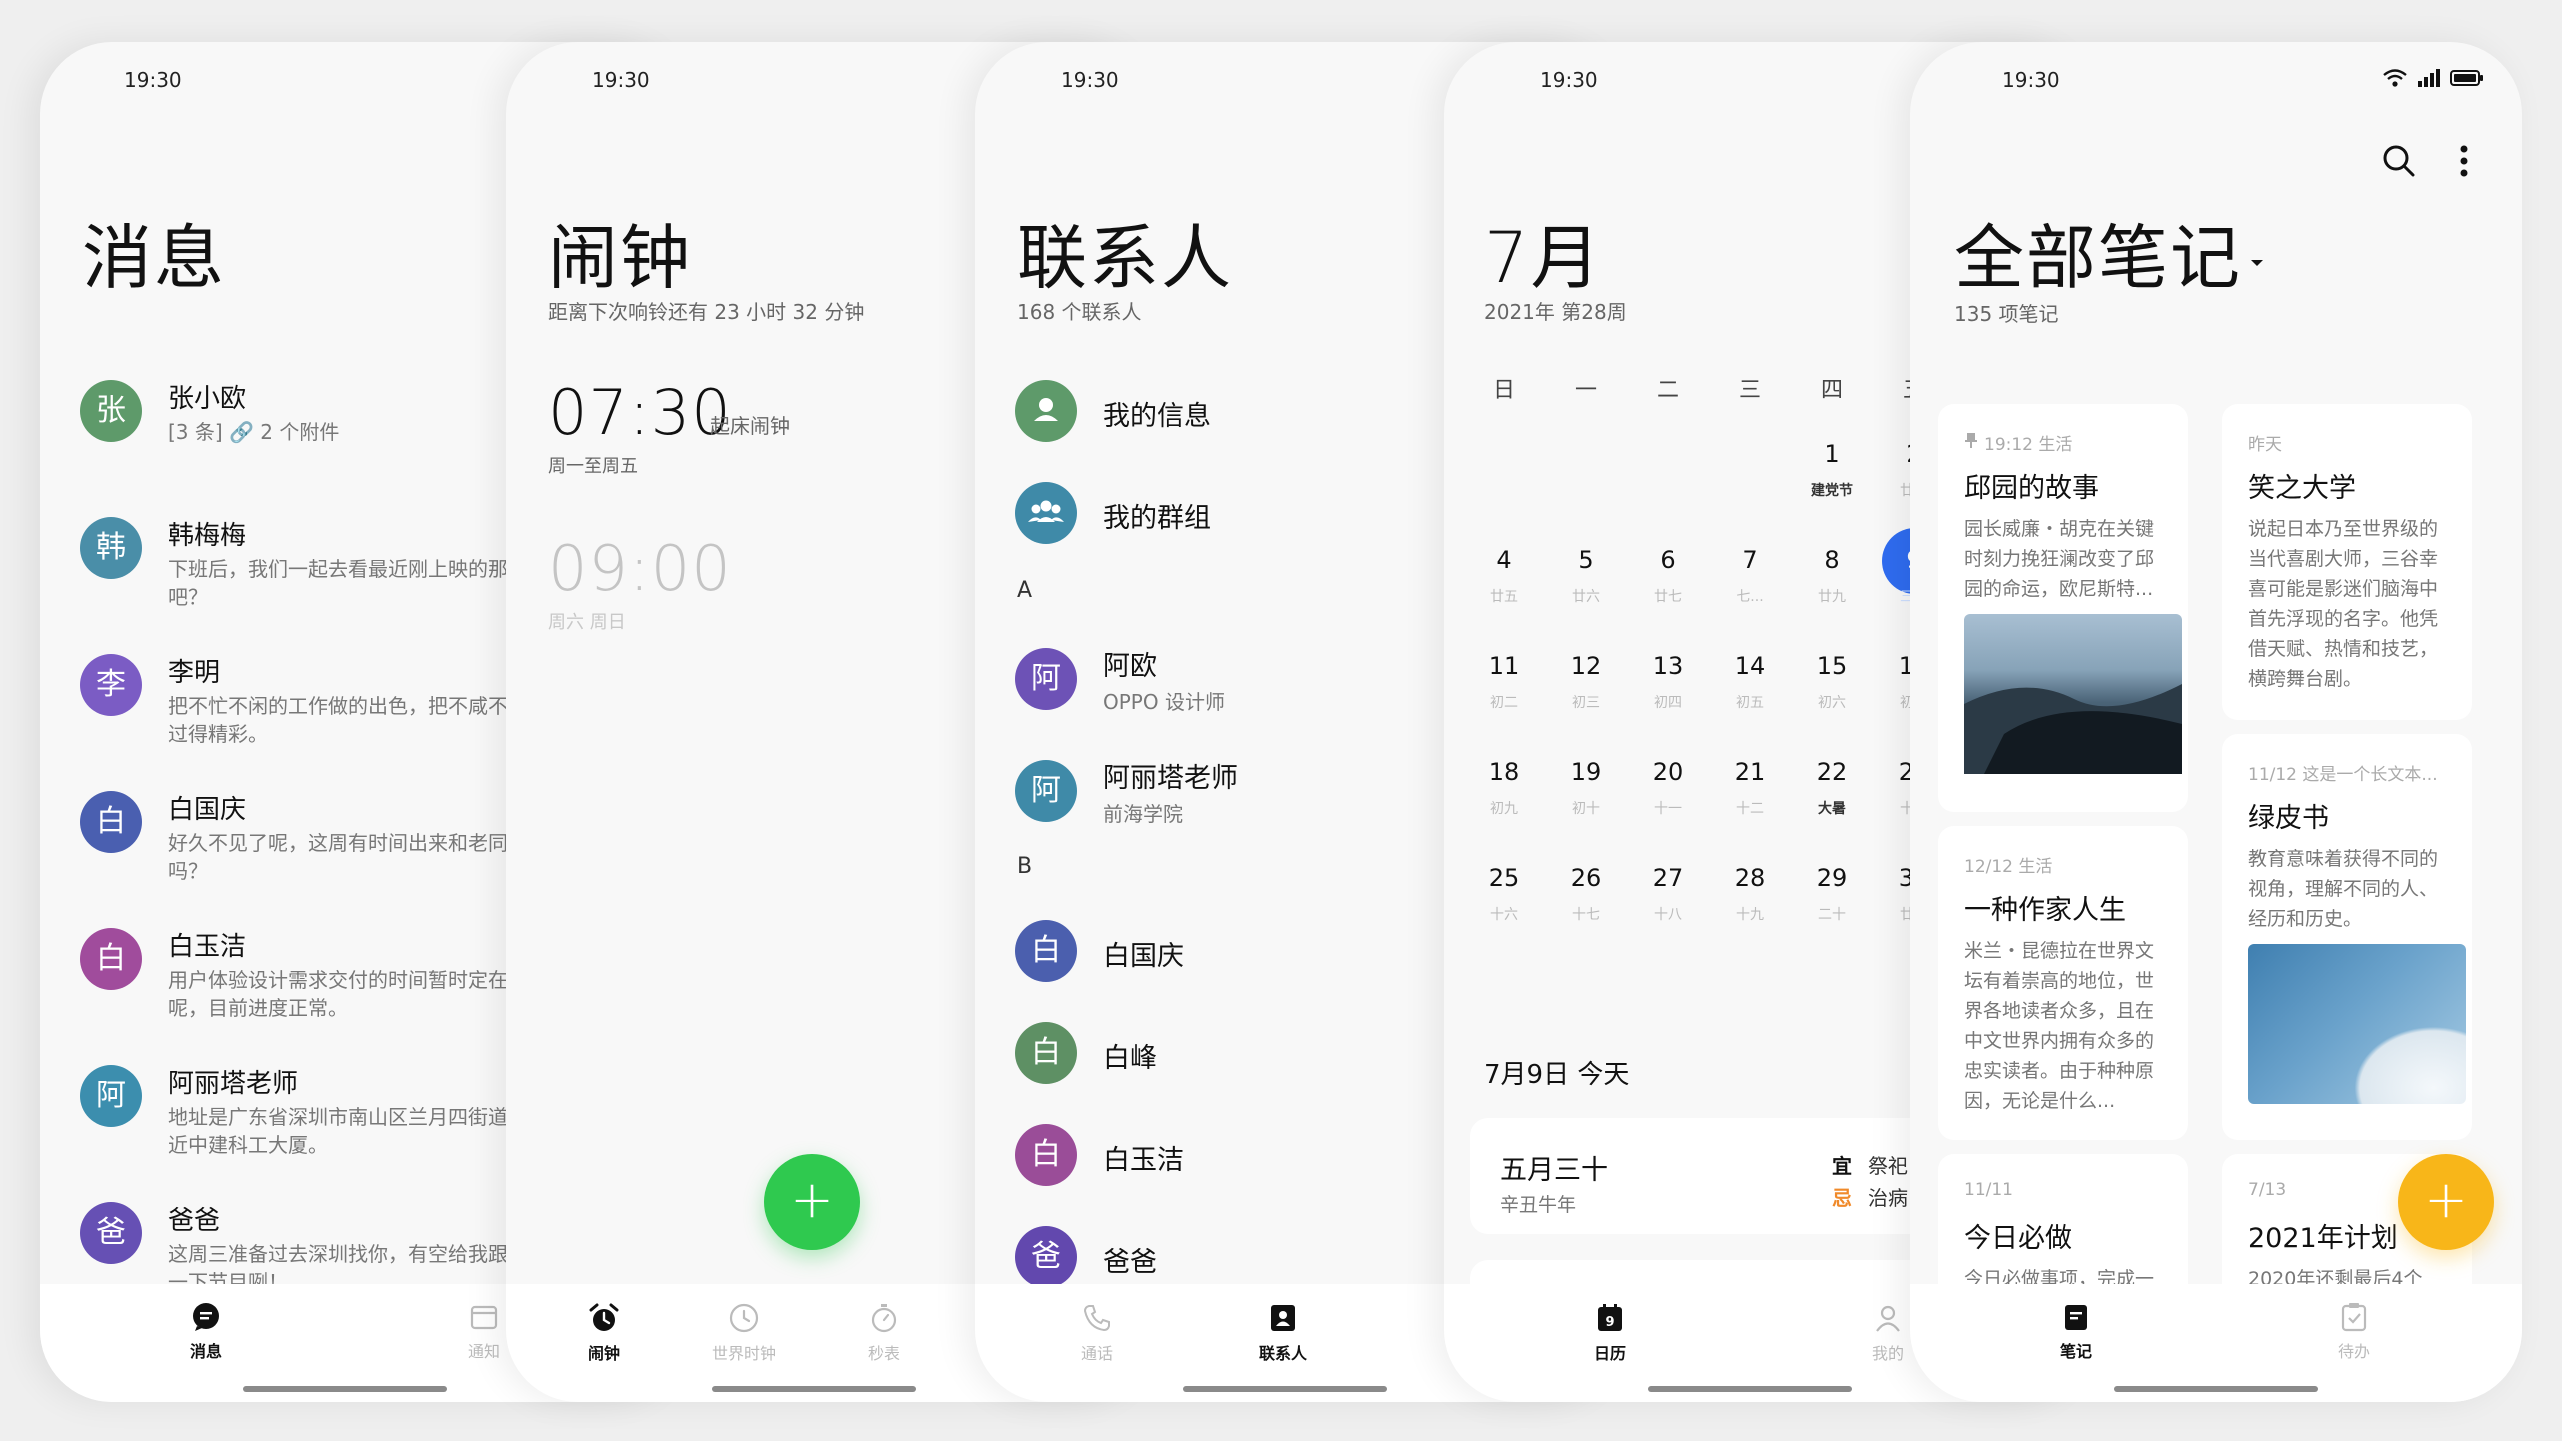 The height and width of the screenshot is (1441, 2562). Describe the element at coordinates (1831, 390) in the screenshot. I see `weekday-label: 四` at that location.